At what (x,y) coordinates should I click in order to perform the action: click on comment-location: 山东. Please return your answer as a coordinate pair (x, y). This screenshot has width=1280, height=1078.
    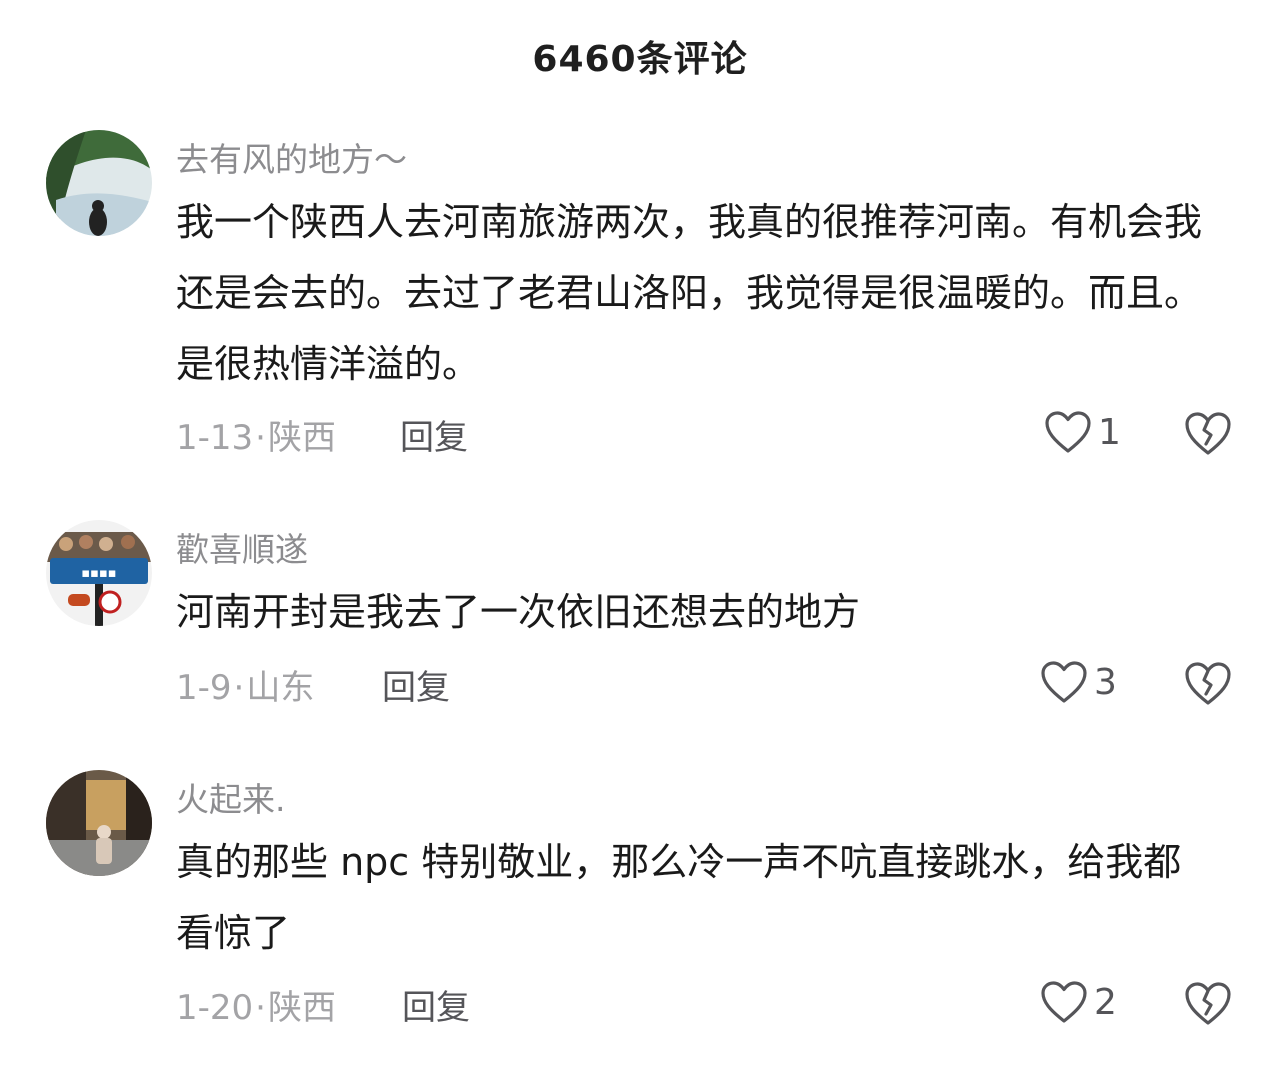
    Looking at the image, I should click on (280, 688).